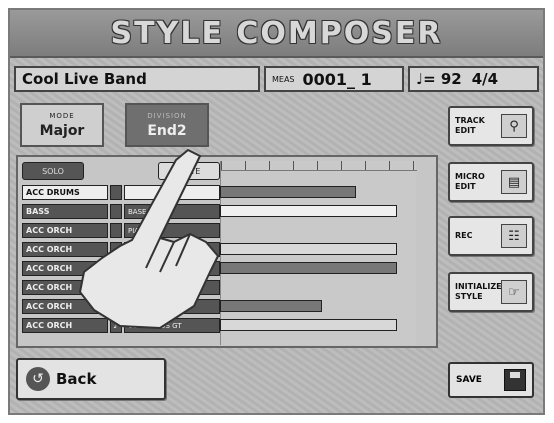 Image resolution: width=554 pixels, height=423 pixels. What do you see at coordinates (319, 166) in the screenshot?
I see `bar-ruler` at bounding box center [319, 166].